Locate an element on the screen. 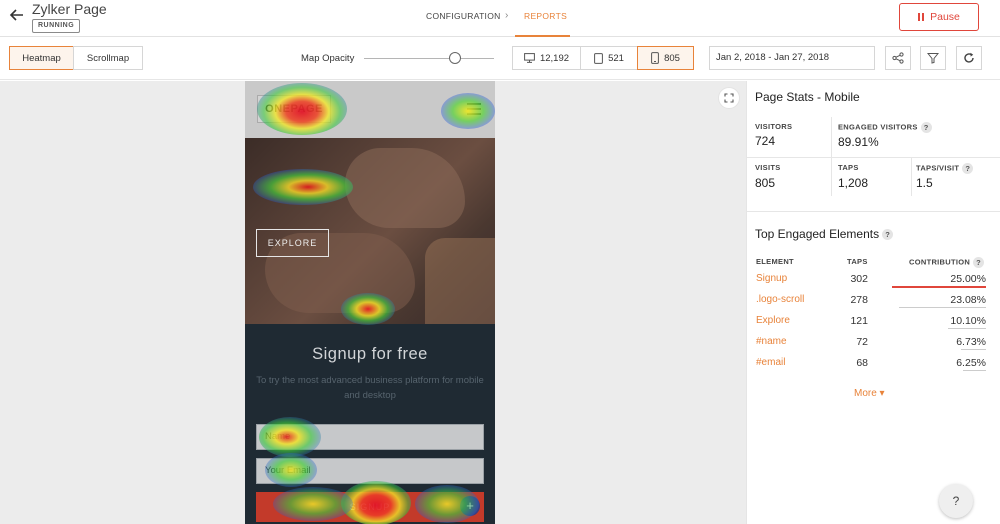  element-contribution: 6.25% is located at coordinates (971, 363).